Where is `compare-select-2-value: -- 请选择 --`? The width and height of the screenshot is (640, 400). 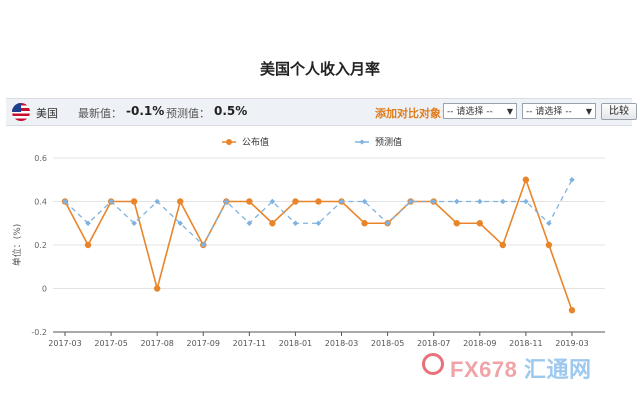 compare-select-2-value: -- 请选择 -- is located at coordinates (549, 112).